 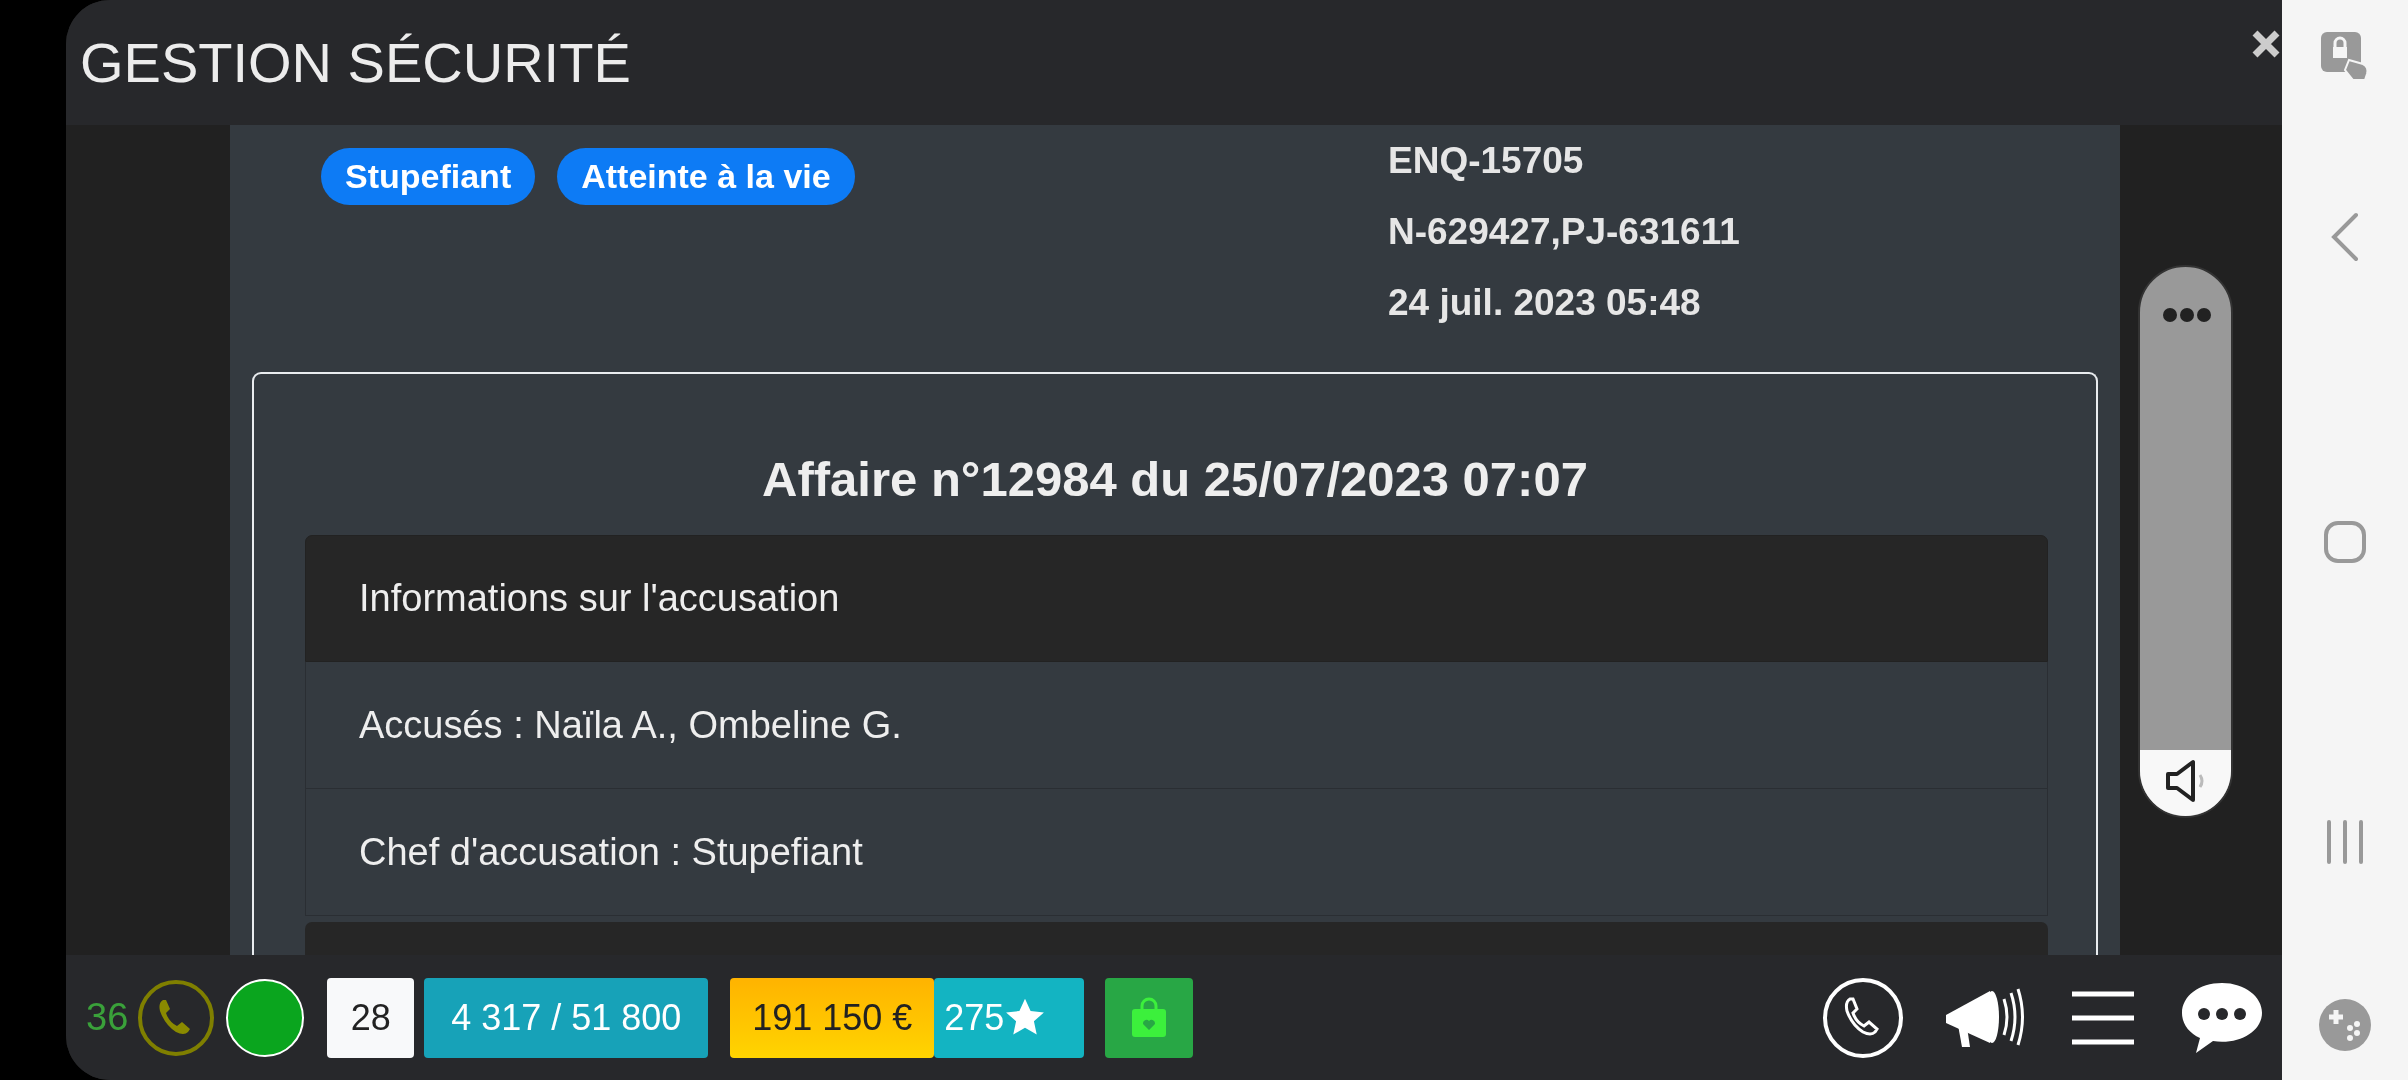 What do you see at coordinates (832, 1017) in the screenshot?
I see `money-badge: 191 150 €` at bounding box center [832, 1017].